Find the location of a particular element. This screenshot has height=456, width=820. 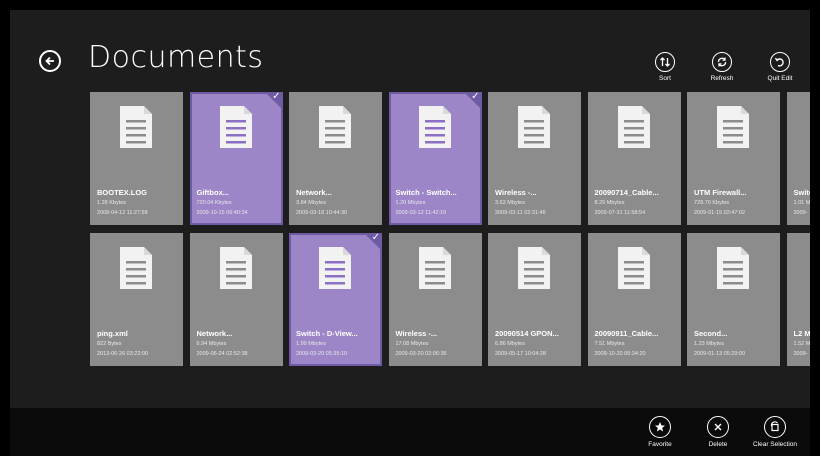

file-date: 2008-04-12 11:27:58 is located at coordinates (122, 213).